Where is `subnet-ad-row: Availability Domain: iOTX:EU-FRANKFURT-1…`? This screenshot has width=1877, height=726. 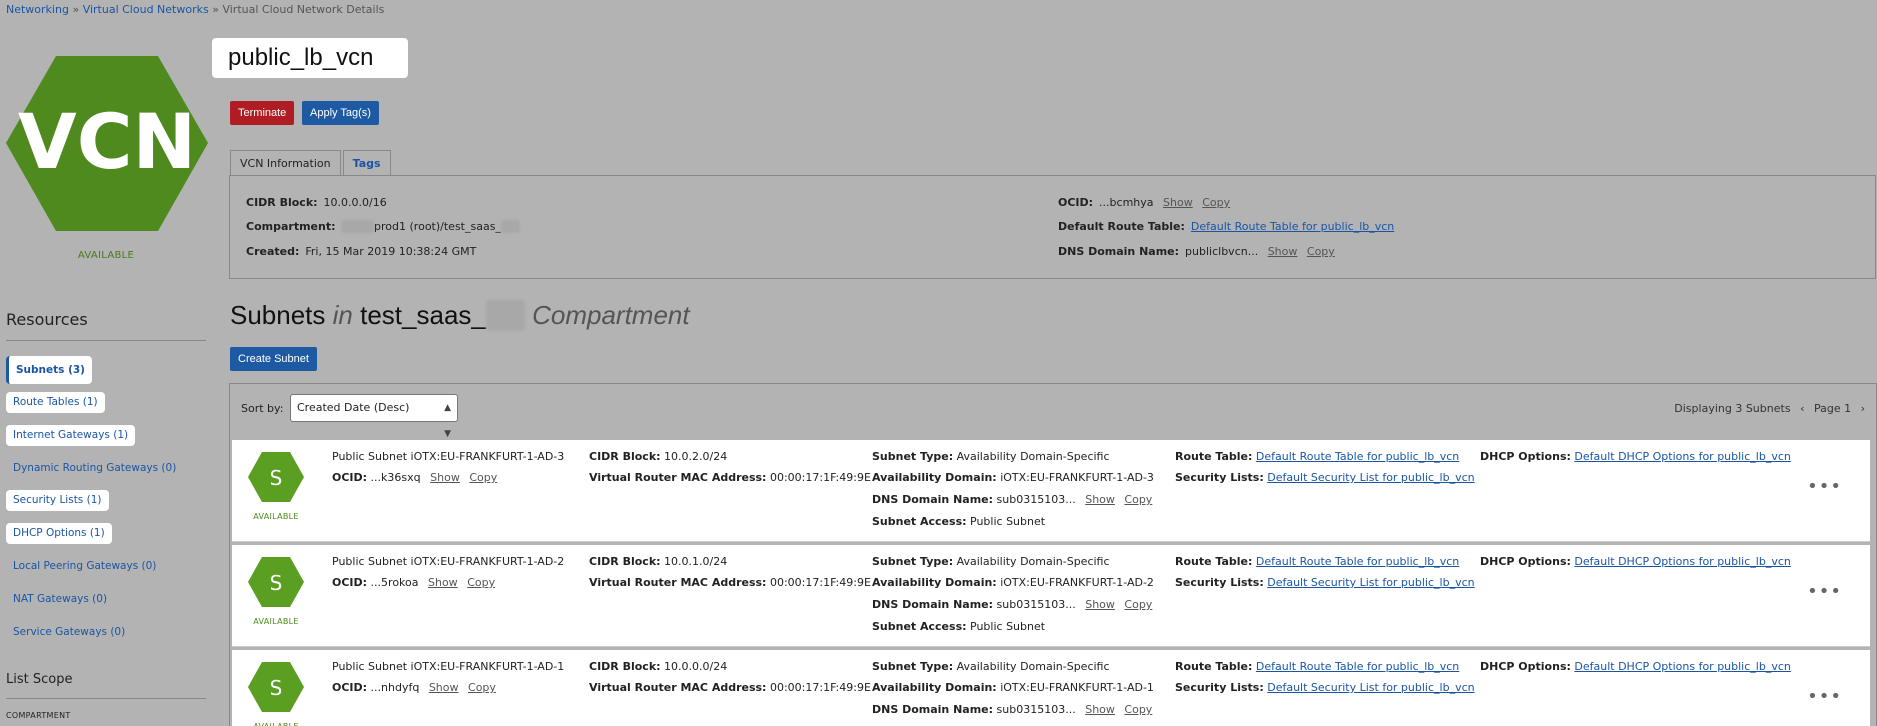
subnet-ad-row: Availability Domain: iOTX:EU-FRANKFURT-1… is located at coordinates (1013, 477).